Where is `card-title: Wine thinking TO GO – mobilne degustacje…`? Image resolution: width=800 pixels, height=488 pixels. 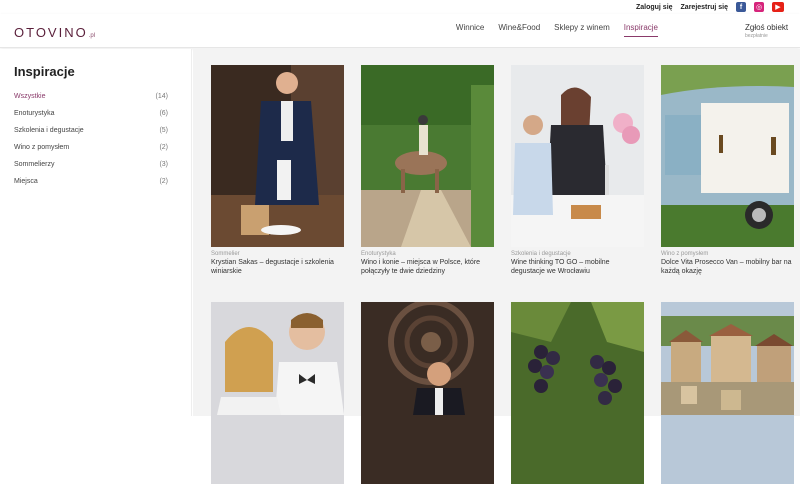 card-title: Wine thinking TO GO – mobilne degustacje… is located at coordinates (577, 267).